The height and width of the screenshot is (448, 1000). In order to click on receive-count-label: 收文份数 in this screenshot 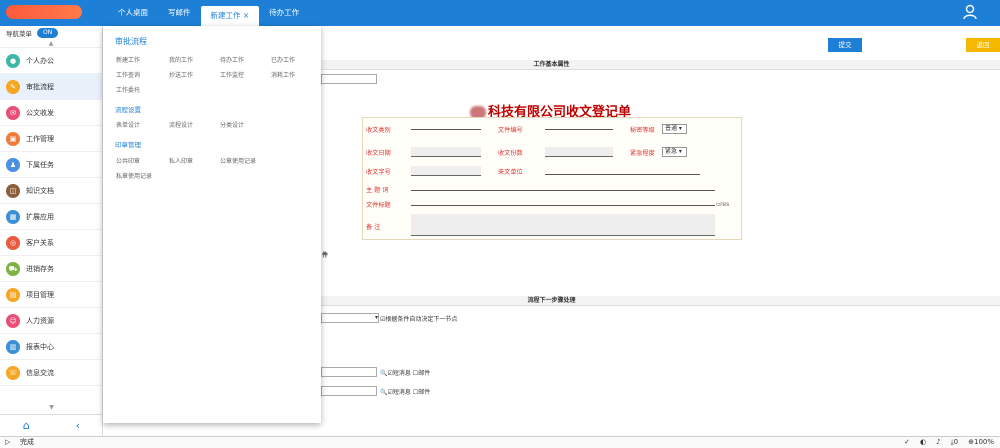, I will do `click(510, 153)`.